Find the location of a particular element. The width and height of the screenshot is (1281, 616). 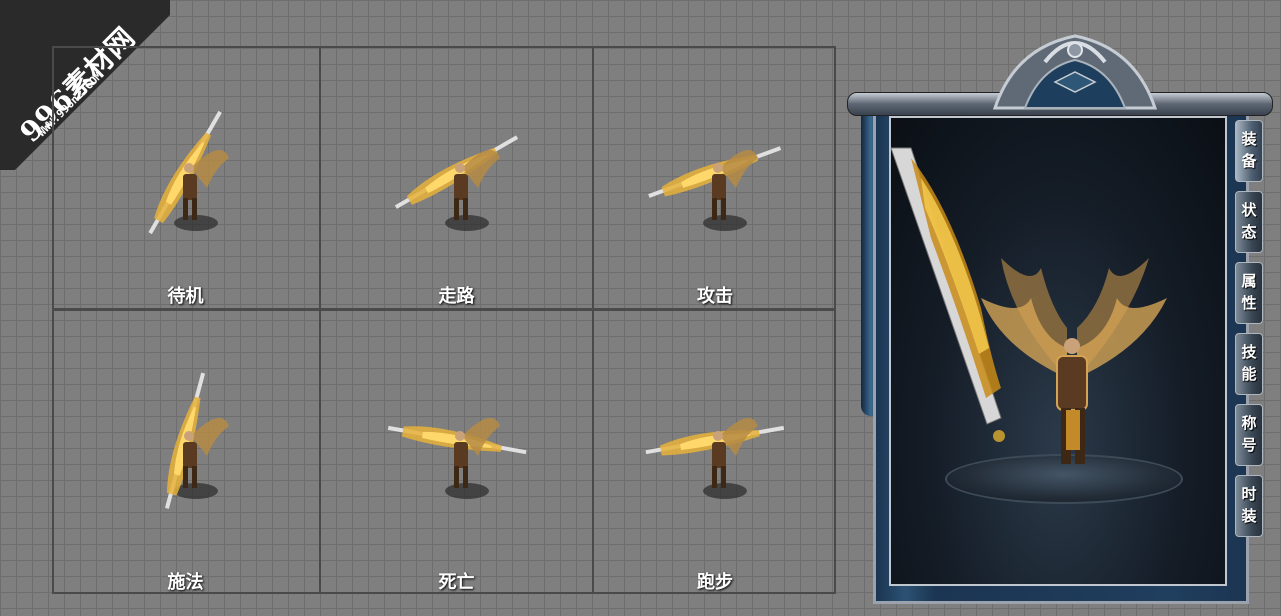

tab-titles: 称号 is located at coordinates (1249, 435).